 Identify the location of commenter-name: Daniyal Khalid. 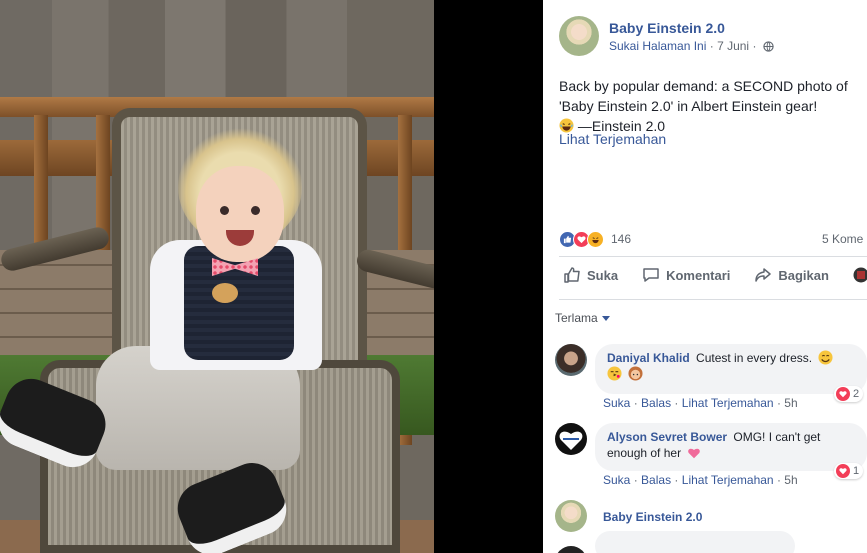
(648, 358).